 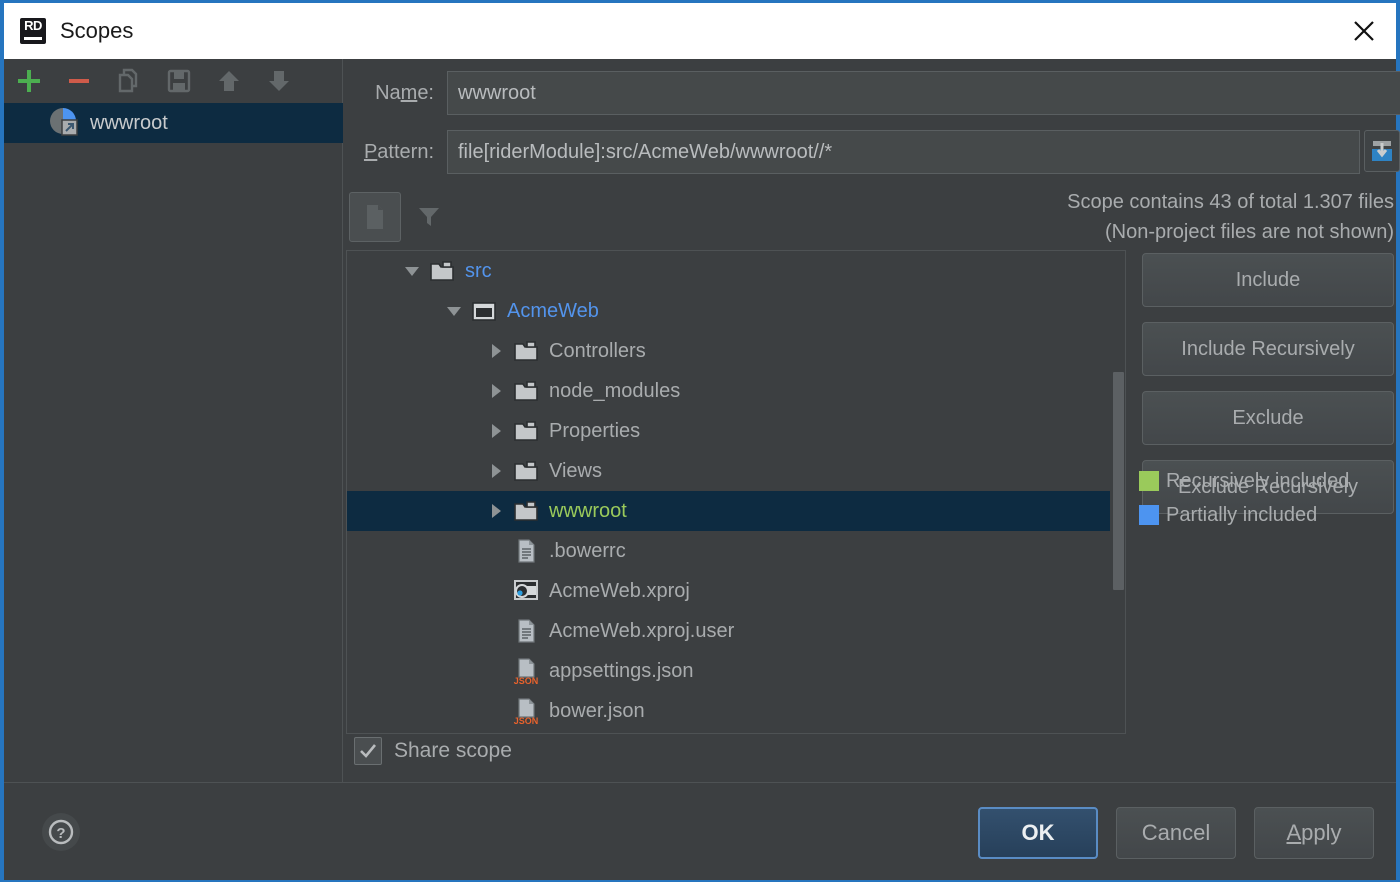 What do you see at coordinates (229, 80) in the screenshot?
I see `move-up-button` at bounding box center [229, 80].